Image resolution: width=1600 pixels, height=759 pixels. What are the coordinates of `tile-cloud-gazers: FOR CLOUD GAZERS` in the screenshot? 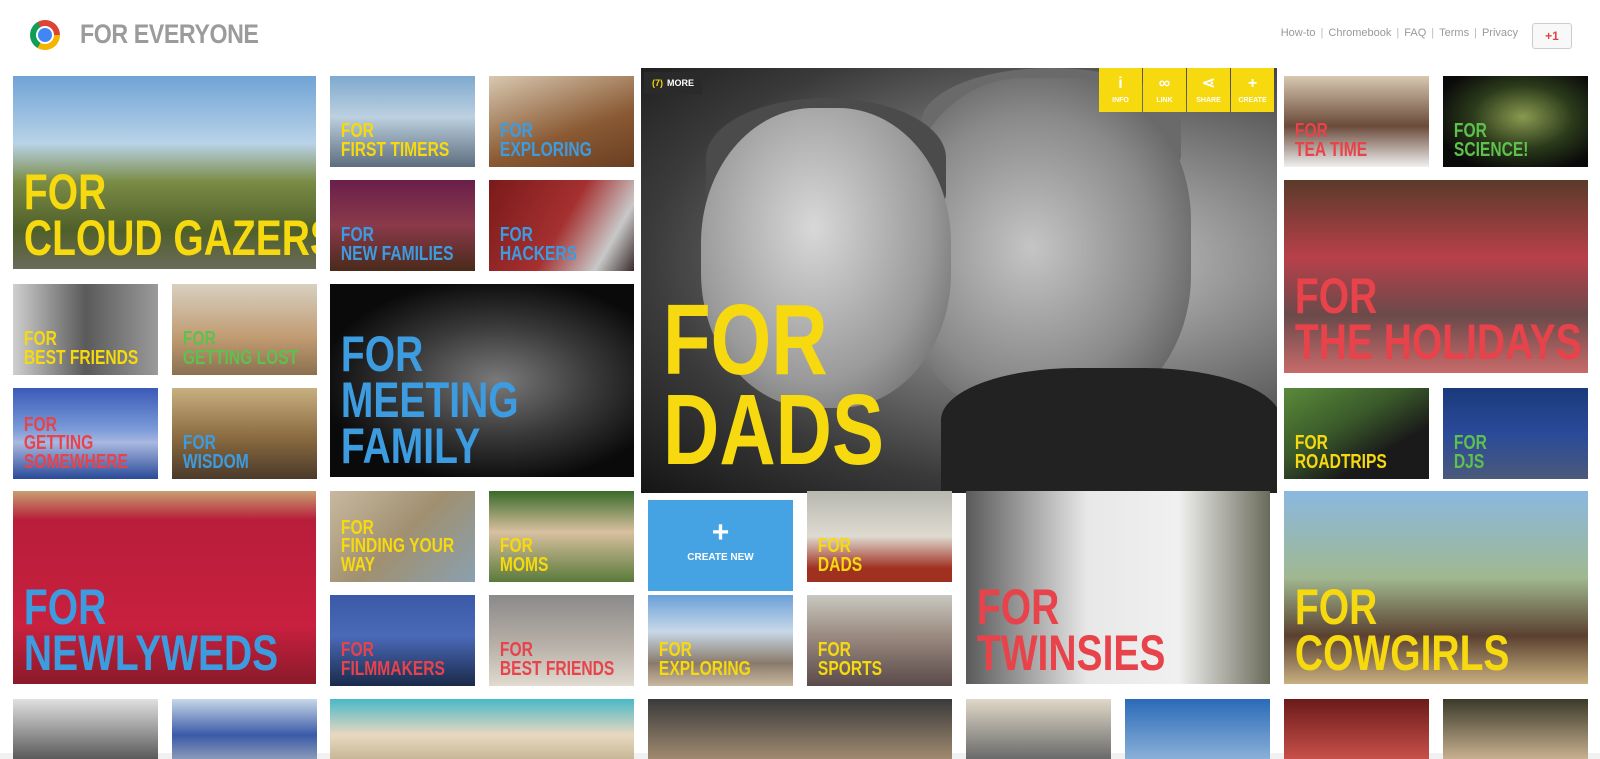 It's located at (164, 172).